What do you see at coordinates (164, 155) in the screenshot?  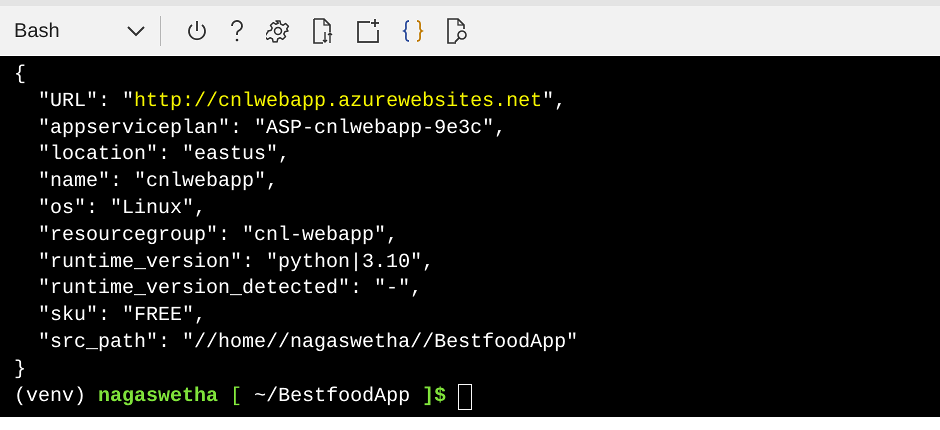 I see `output-line: "location": "eastus",` at bounding box center [164, 155].